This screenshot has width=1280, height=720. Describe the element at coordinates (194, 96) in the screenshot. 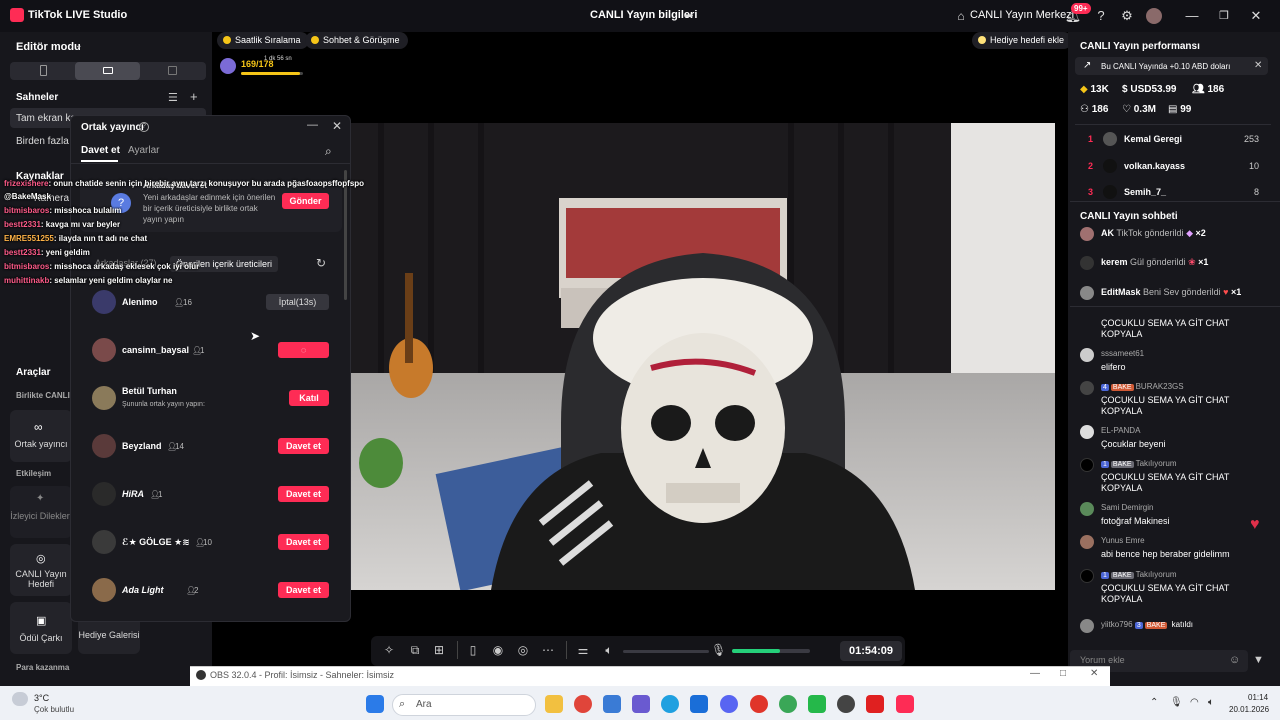

I see `add-icon: +` at that location.